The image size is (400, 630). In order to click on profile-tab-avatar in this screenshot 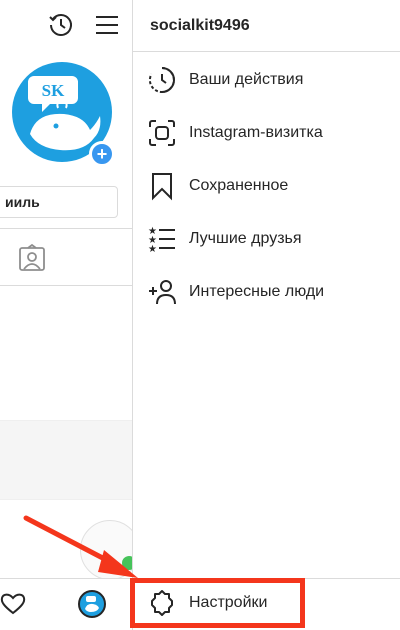, I will do `click(92, 604)`.